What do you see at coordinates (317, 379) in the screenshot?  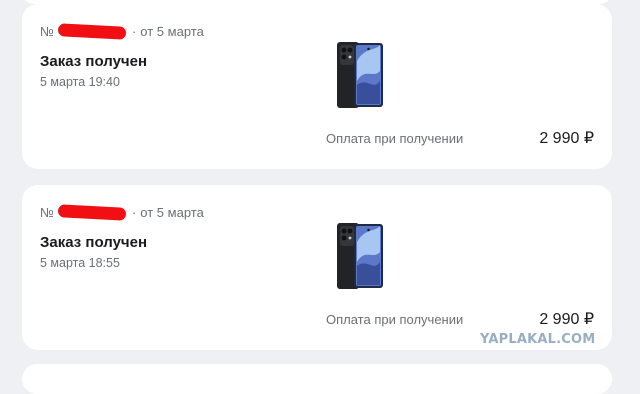 I see `next-order-card` at bounding box center [317, 379].